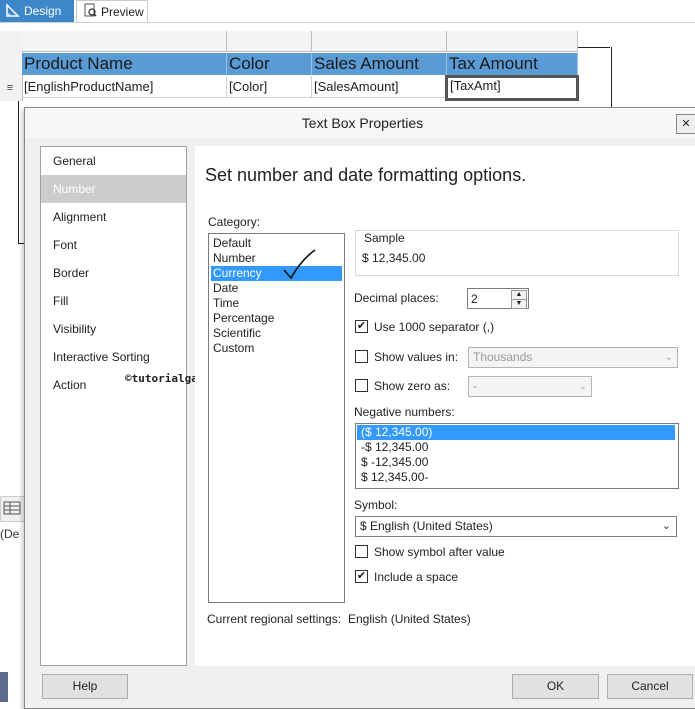  Describe the element at coordinates (13, 509) in the screenshot. I see `grid-icon` at that location.